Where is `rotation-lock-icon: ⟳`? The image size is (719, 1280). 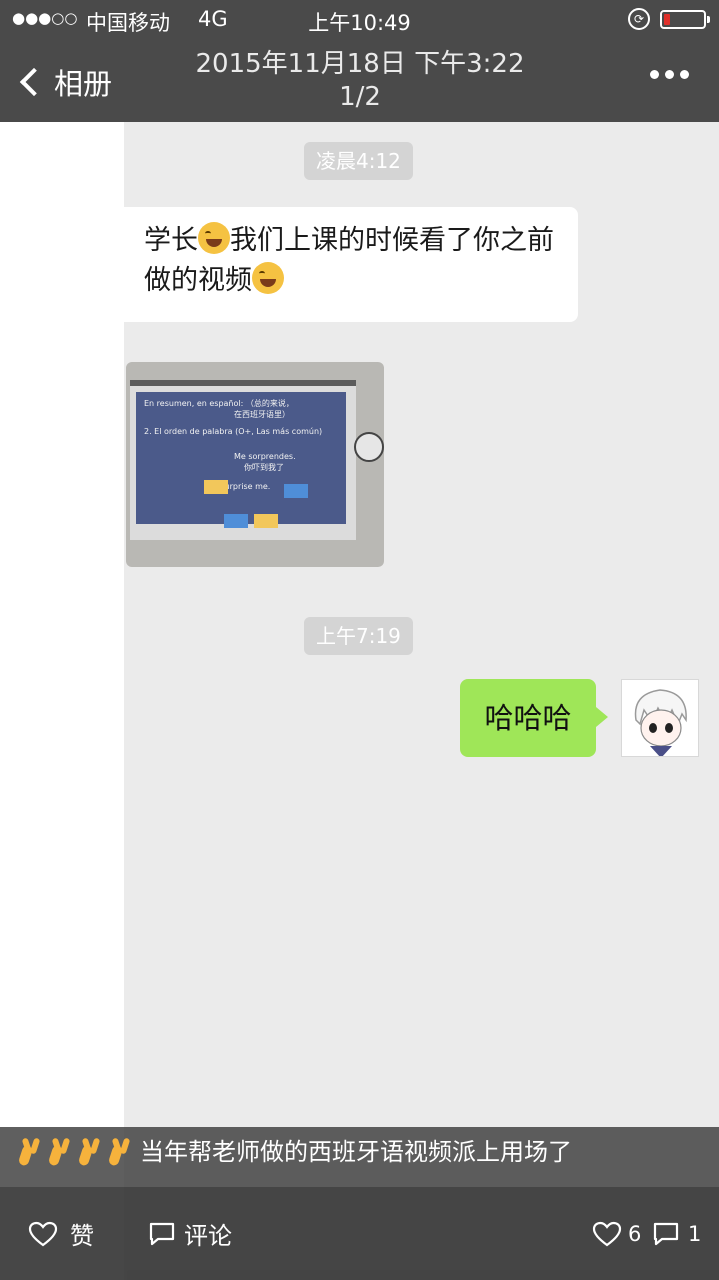
rotation-lock-icon: ⟳ is located at coordinates (639, 19).